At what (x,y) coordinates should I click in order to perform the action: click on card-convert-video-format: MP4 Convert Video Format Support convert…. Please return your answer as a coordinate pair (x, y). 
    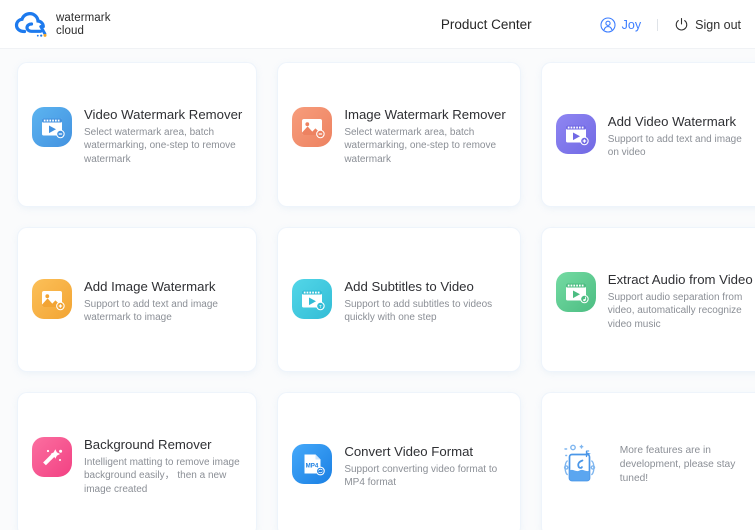
    Looking at the image, I should click on (399, 461).